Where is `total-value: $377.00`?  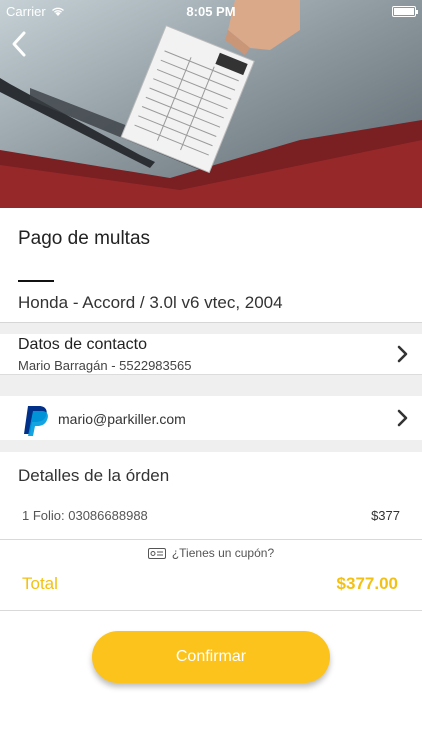 total-value: $377.00 is located at coordinates (367, 583).